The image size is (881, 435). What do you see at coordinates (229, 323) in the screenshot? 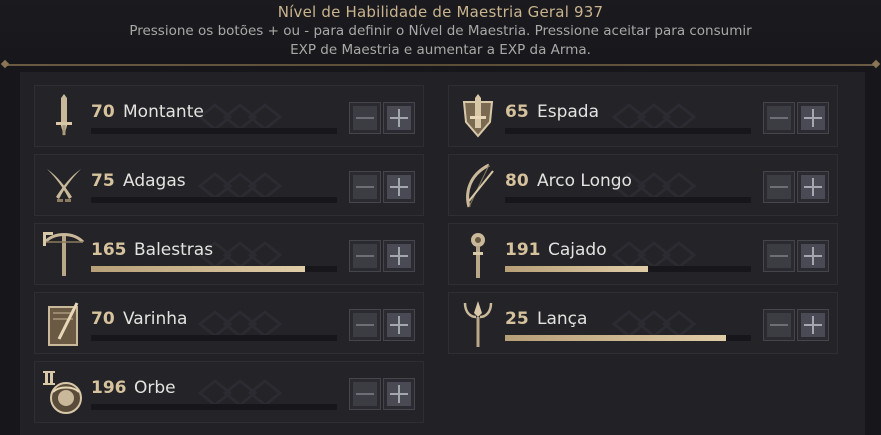
I see `weapon-card-varinha: 70 Varinha` at bounding box center [229, 323].